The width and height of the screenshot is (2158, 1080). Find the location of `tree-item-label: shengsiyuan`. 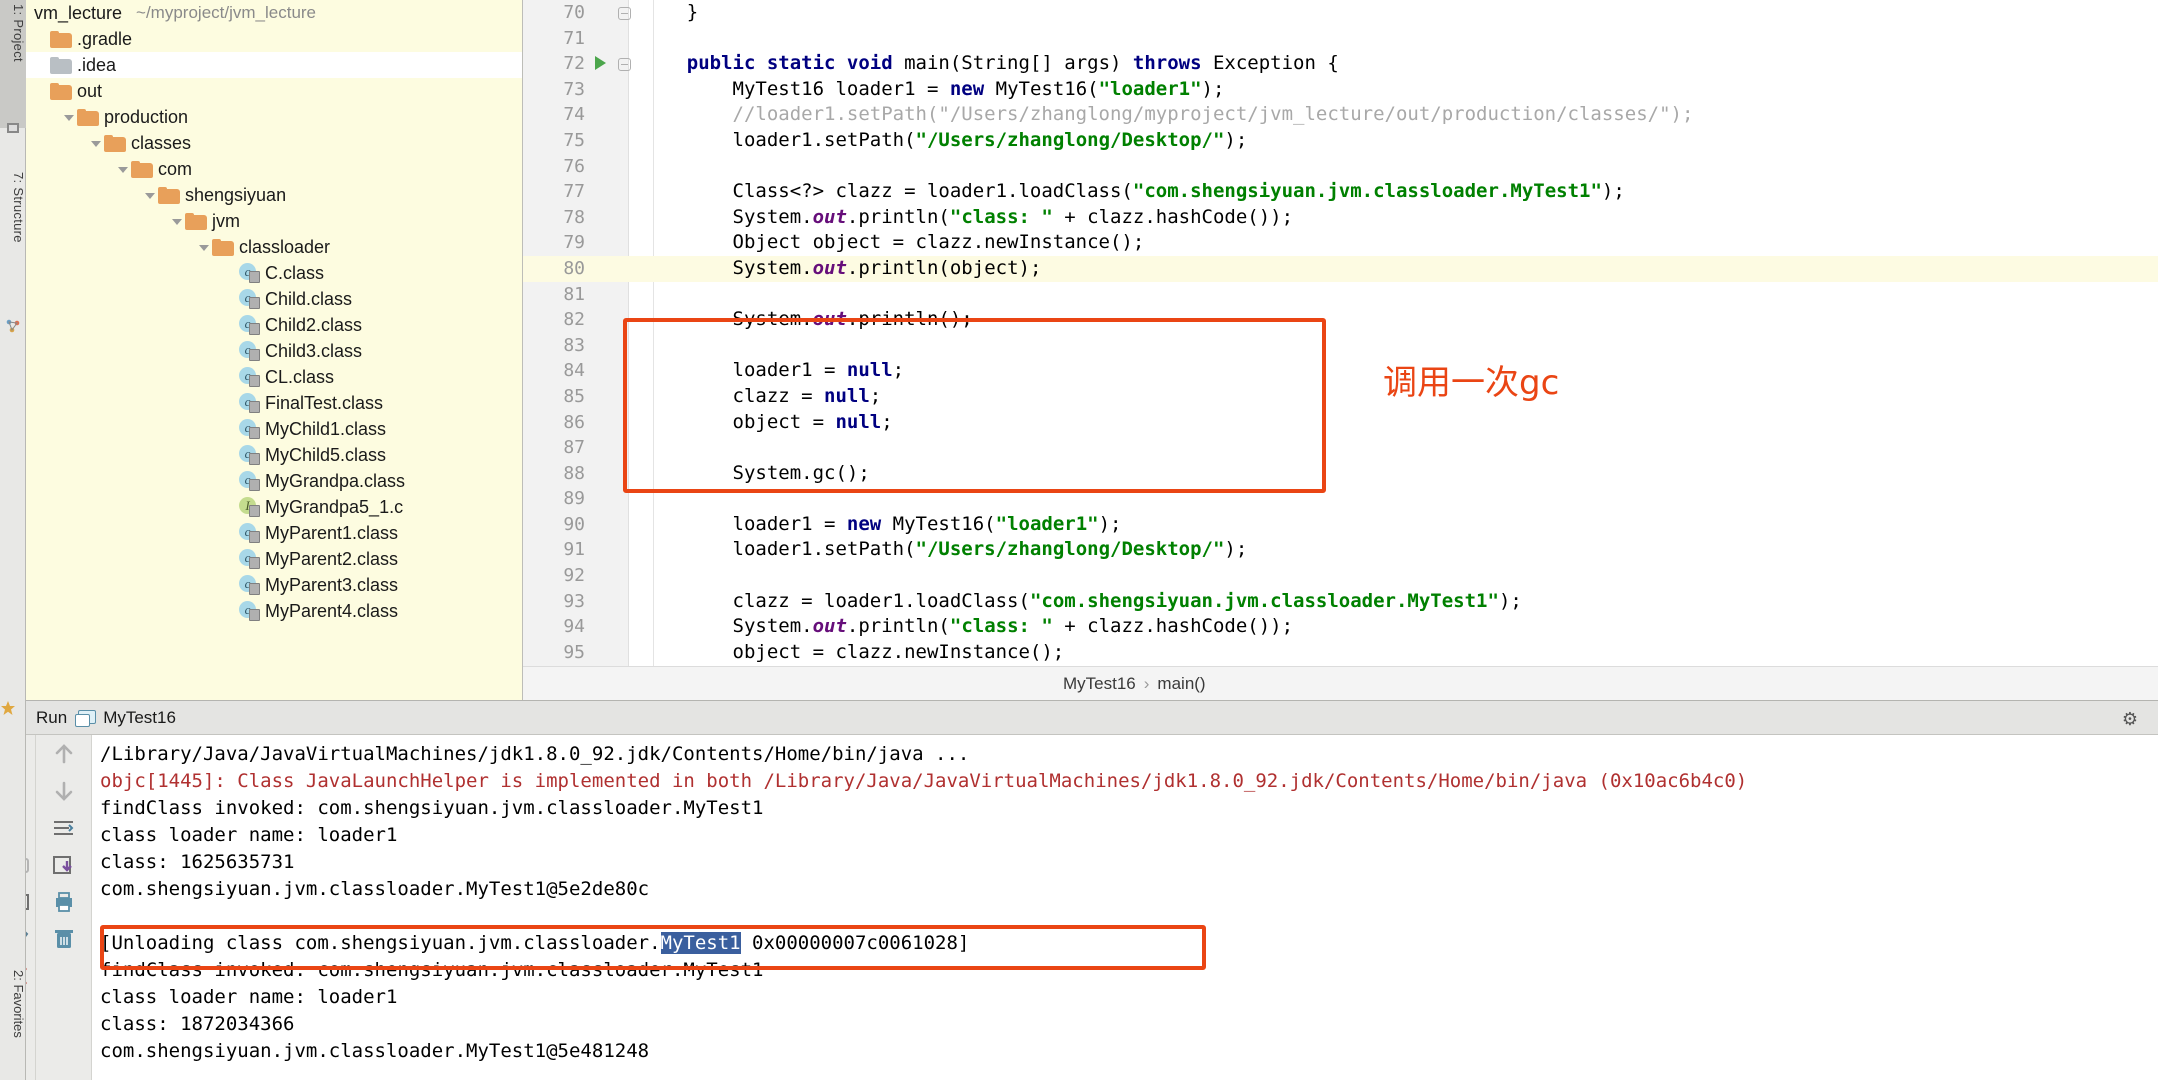

tree-item-label: shengsiyuan is located at coordinates (236, 194).